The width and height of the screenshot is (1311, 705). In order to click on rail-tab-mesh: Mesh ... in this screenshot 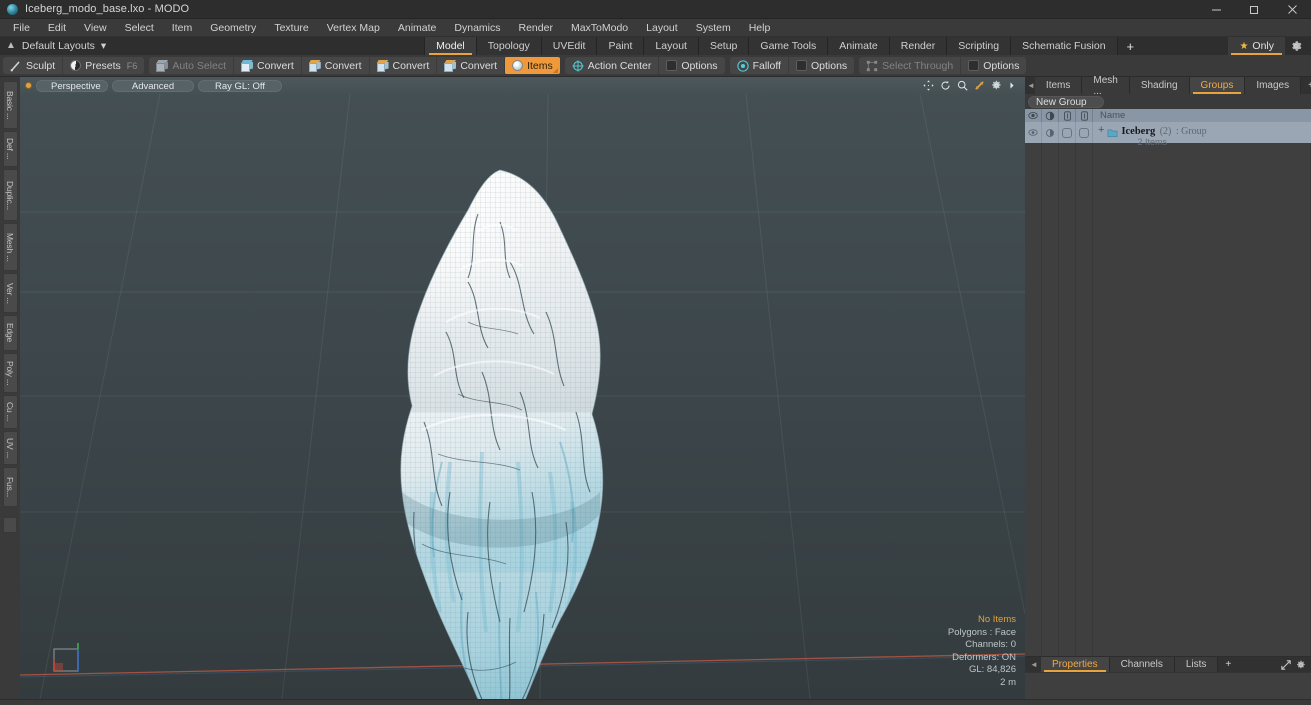, I will do `click(10, 247)`.